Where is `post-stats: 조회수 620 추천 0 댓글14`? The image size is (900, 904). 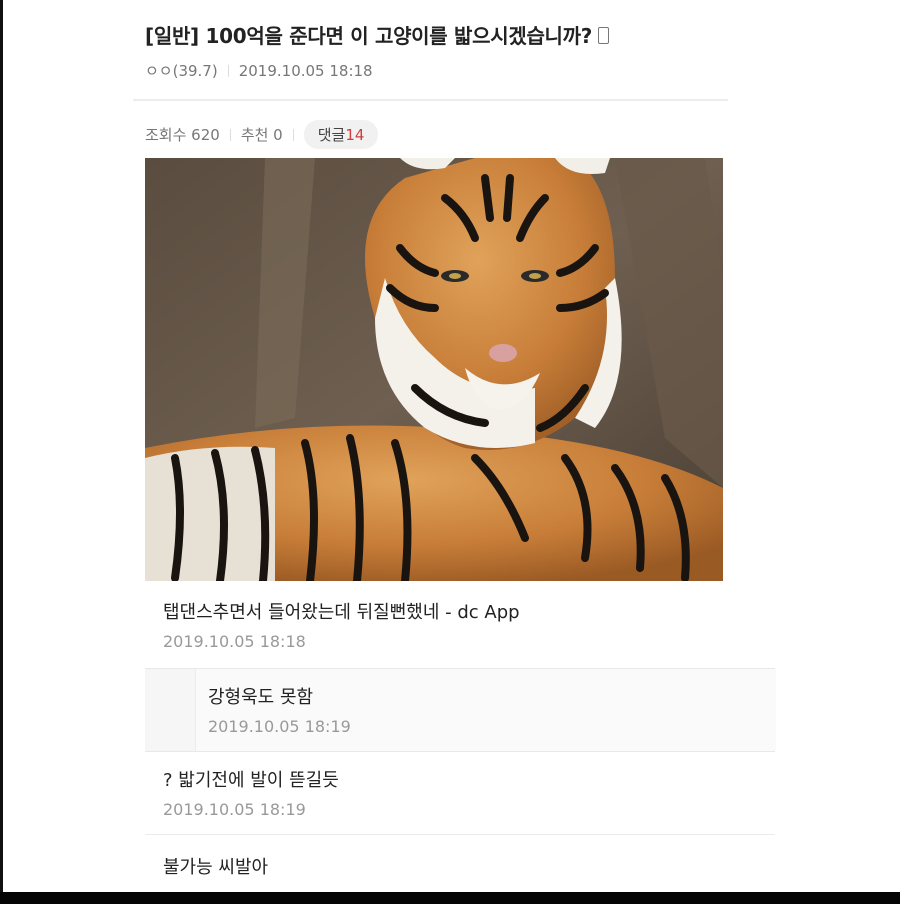 post-stats: 조회수 620 추천 0 댓글14 is located at coordinates (262, 134).